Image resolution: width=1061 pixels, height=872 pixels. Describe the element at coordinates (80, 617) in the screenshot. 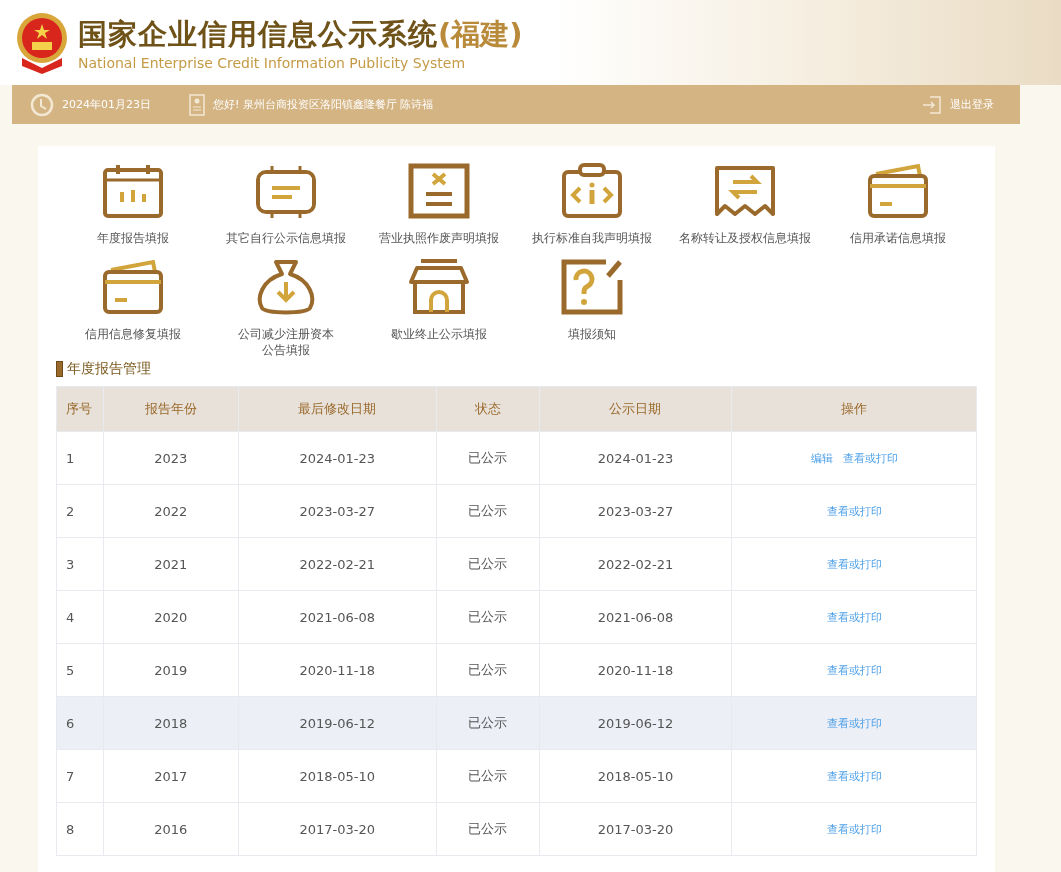

I see `table-cell: 4` at that location.